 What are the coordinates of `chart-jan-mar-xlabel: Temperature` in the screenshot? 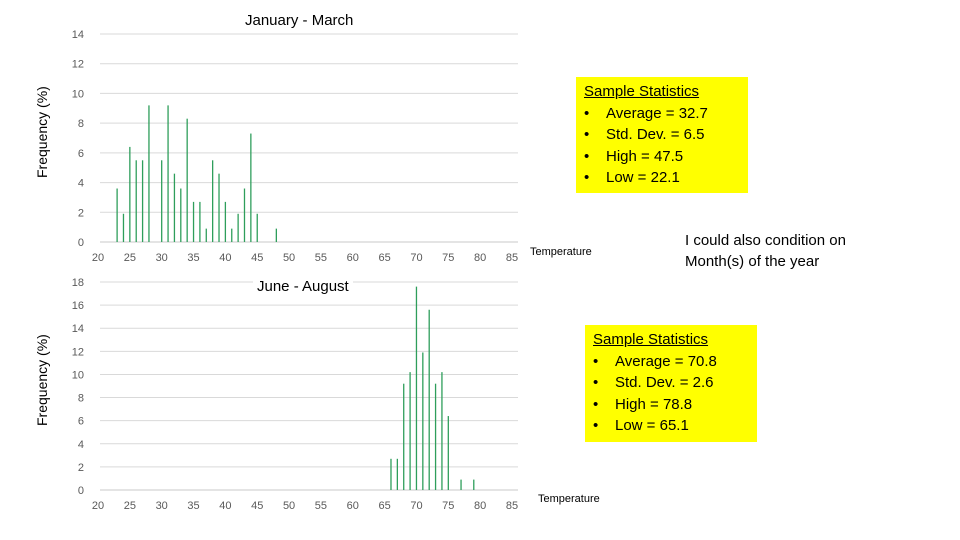 It's located at (561, 252).